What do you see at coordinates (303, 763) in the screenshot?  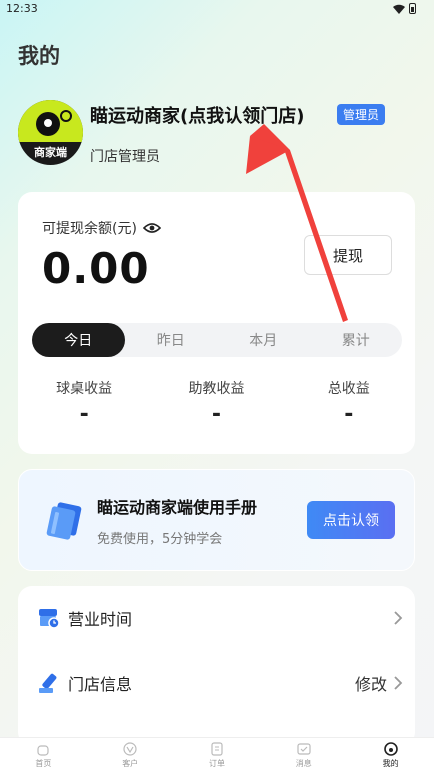 I see `tab-label: 消息` at bounding box center [303, 763].